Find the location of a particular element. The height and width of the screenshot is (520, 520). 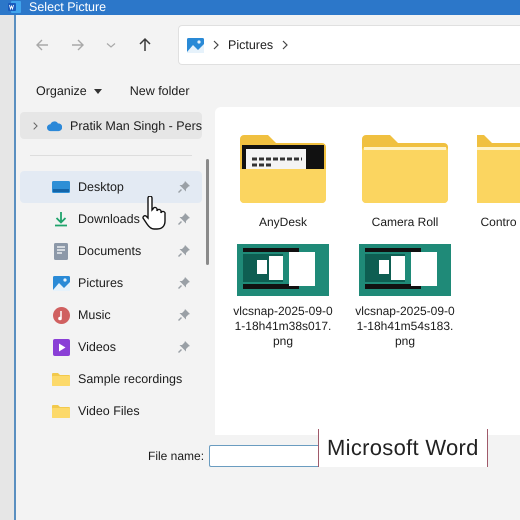

sidebar-item-label: Downloads is located at coordinates (109, 219).